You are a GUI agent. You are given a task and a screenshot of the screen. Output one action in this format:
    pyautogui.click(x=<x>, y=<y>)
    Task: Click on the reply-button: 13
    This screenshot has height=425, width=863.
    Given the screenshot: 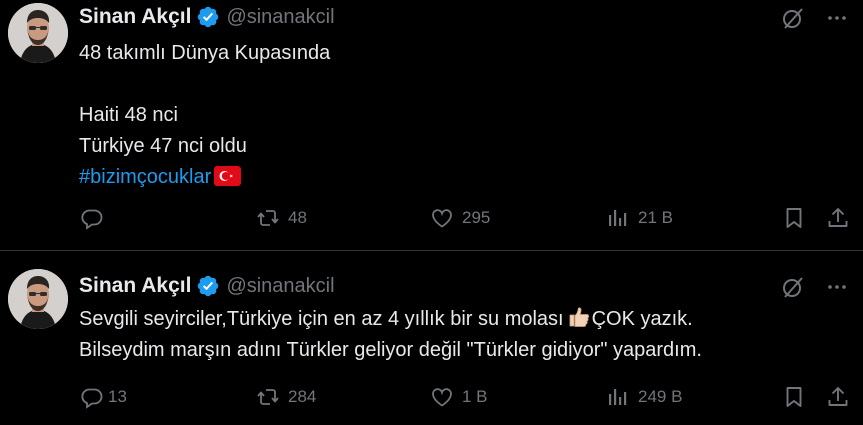 What is the action you would take?
    pyautogui.click(x=103, y=397)
    